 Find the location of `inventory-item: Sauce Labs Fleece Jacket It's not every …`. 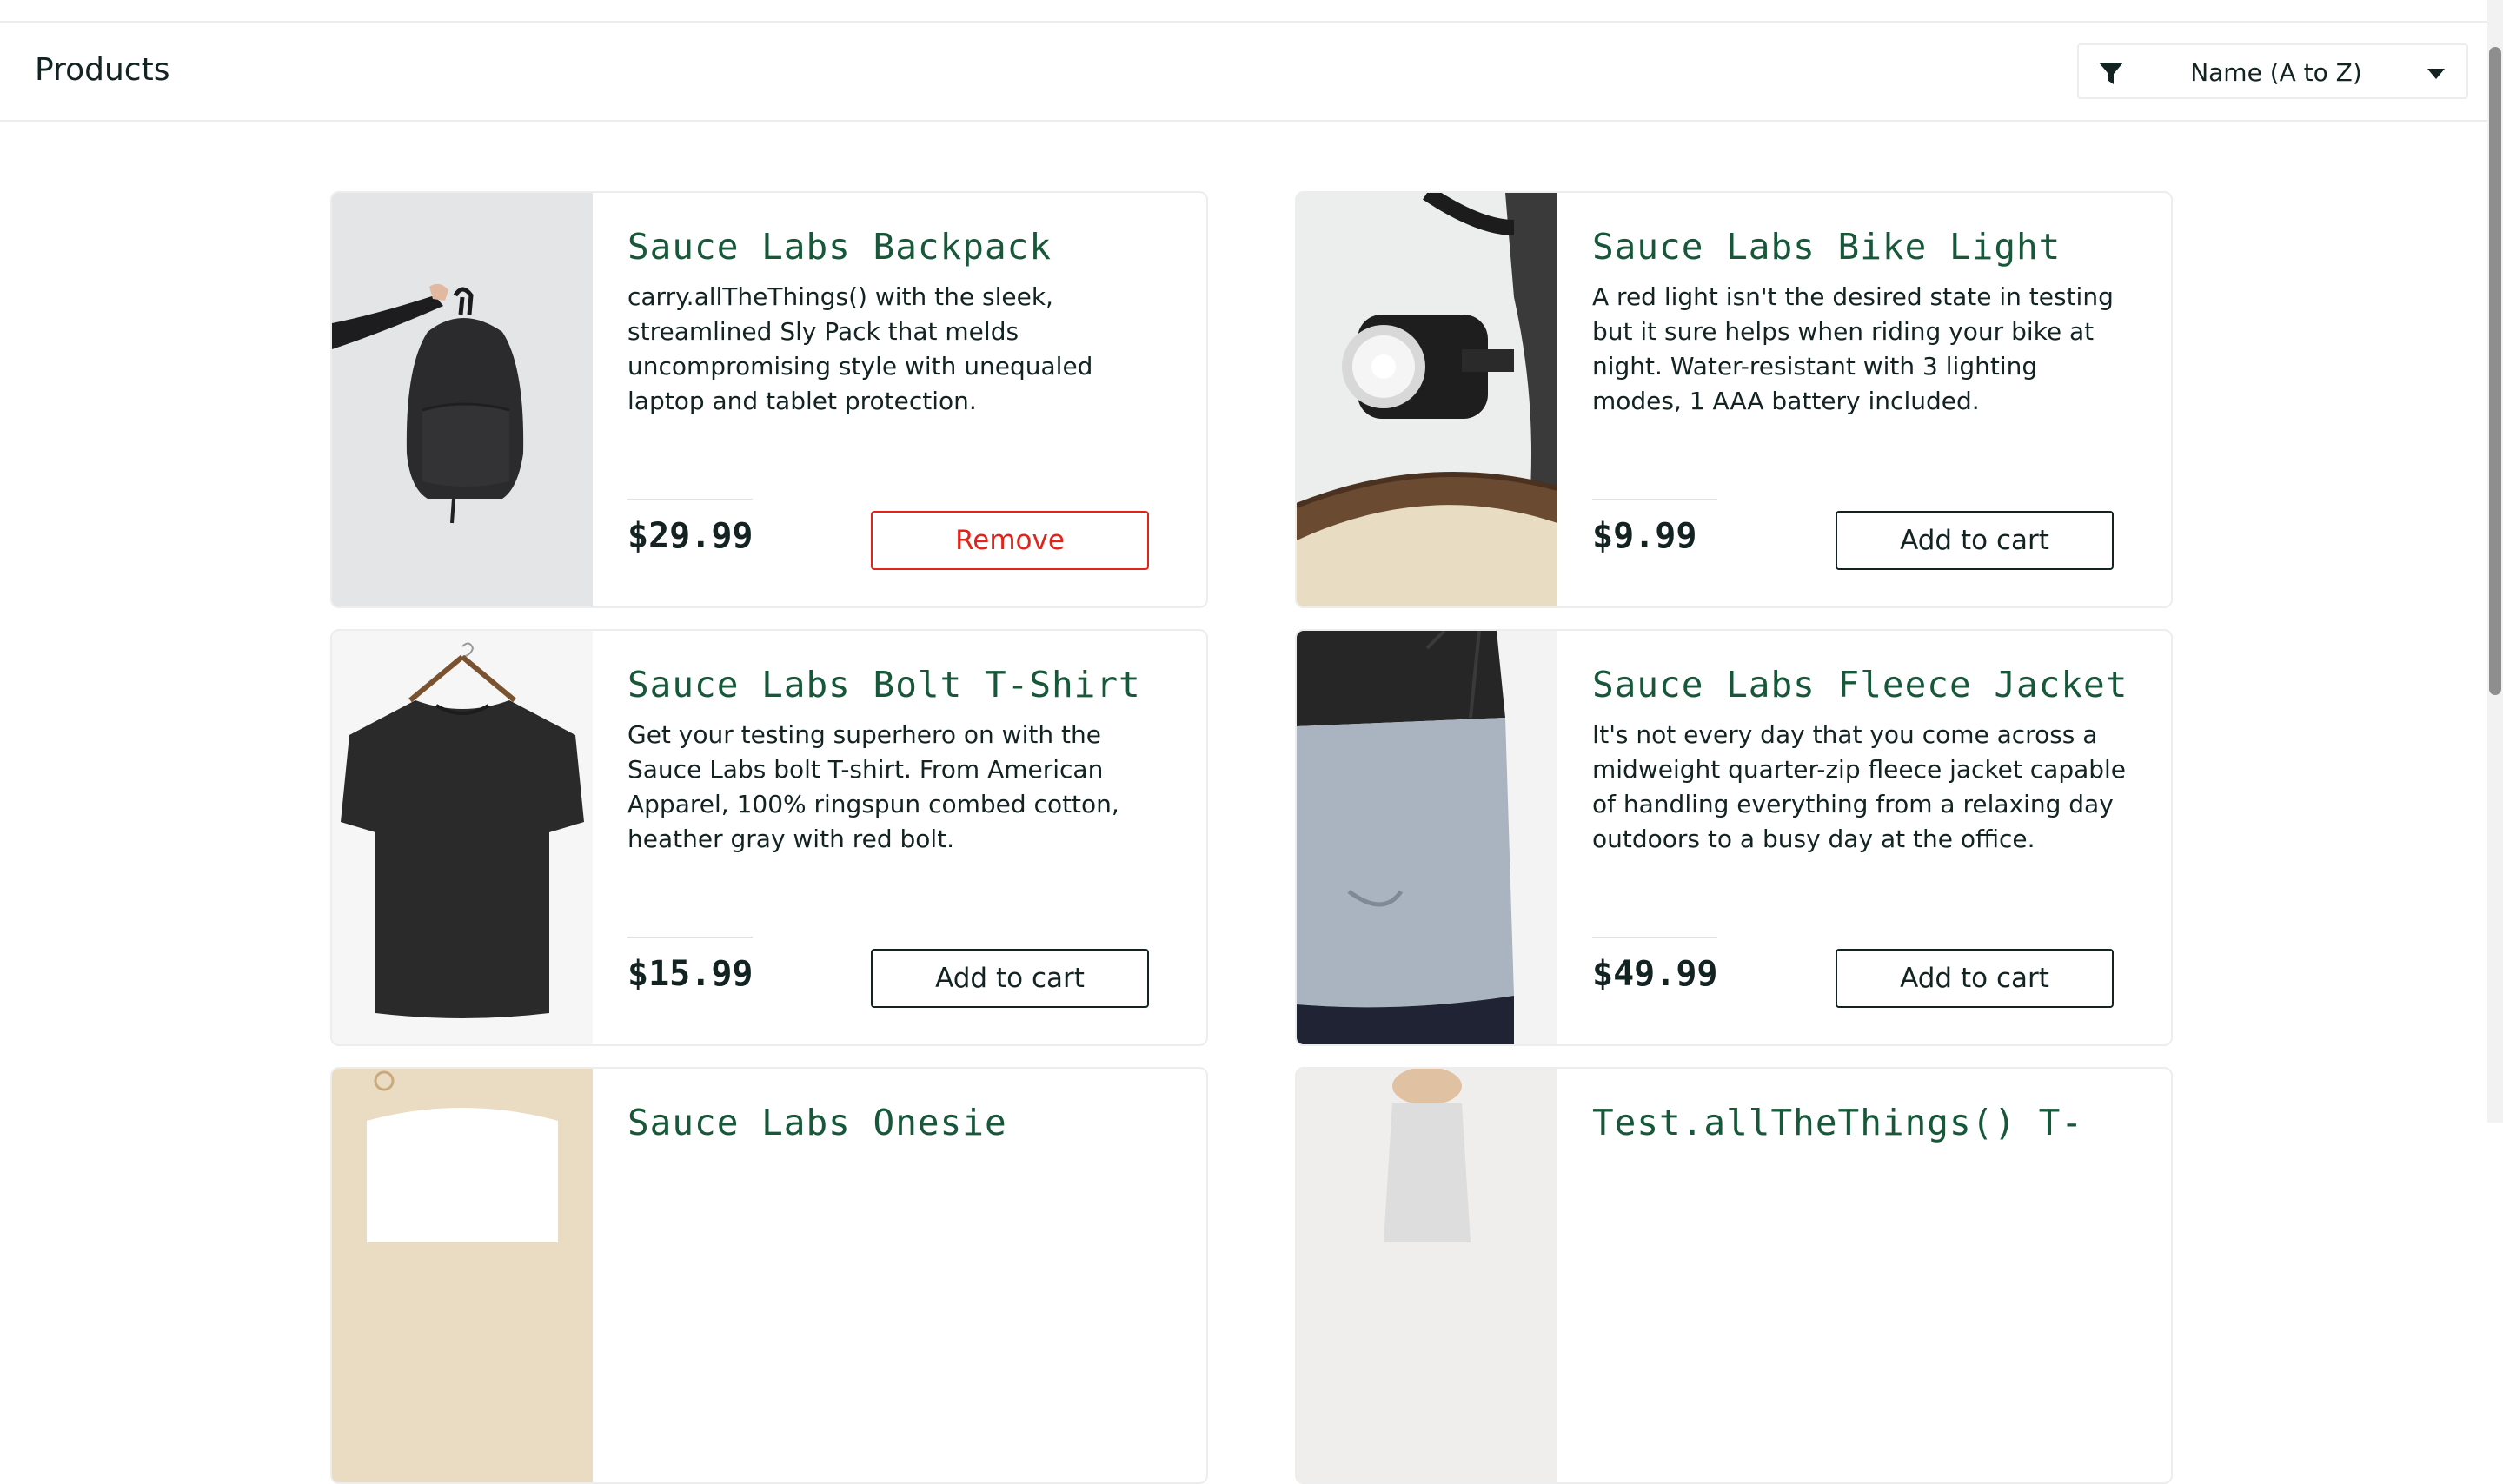

inventory-item: Sauce Labs Fleece Jacket It's not every … is located at coordinates (1734, 837).